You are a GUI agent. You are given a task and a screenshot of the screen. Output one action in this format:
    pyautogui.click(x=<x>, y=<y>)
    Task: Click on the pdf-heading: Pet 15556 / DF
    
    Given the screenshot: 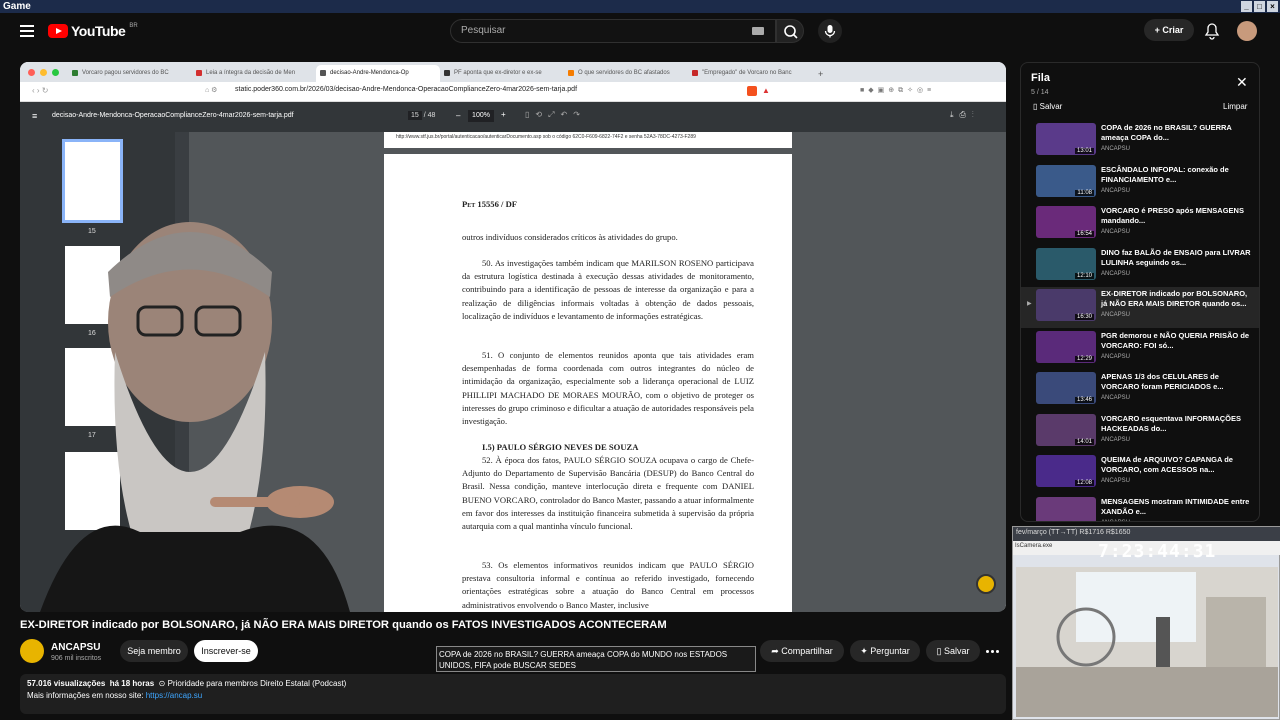 What is the action you would take?
    pyautogui.click(x=490, y=204)
    